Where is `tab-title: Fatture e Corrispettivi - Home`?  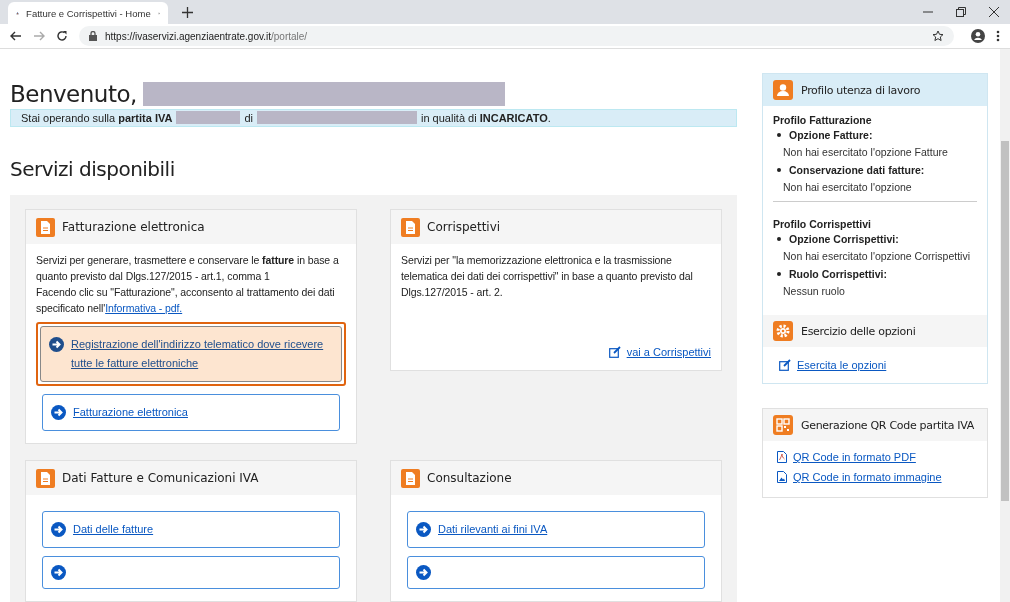 tab-title: Fatture e Corrispettivi - Home is located at coordinates (88, 13).